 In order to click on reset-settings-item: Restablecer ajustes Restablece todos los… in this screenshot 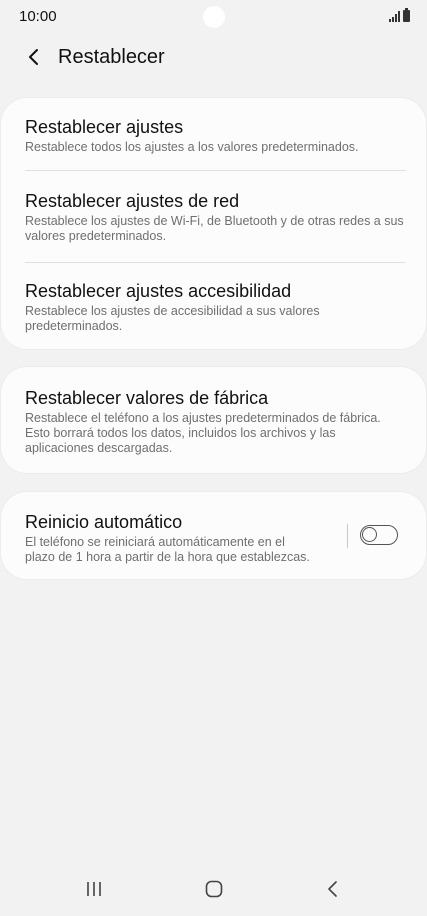, I will do `click(215, 135)`.